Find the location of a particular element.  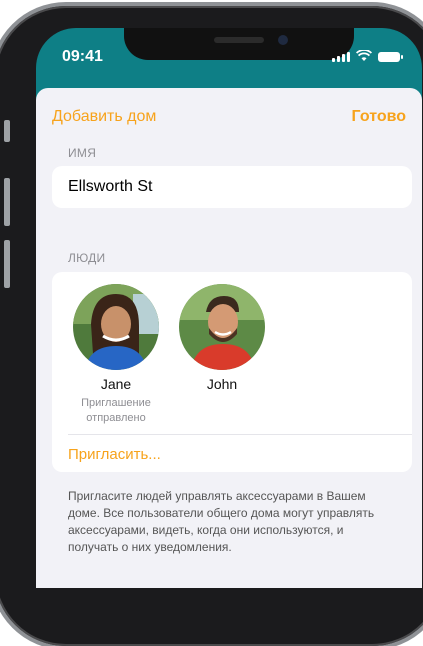

mute-switch is located at coordinates (7, 131).